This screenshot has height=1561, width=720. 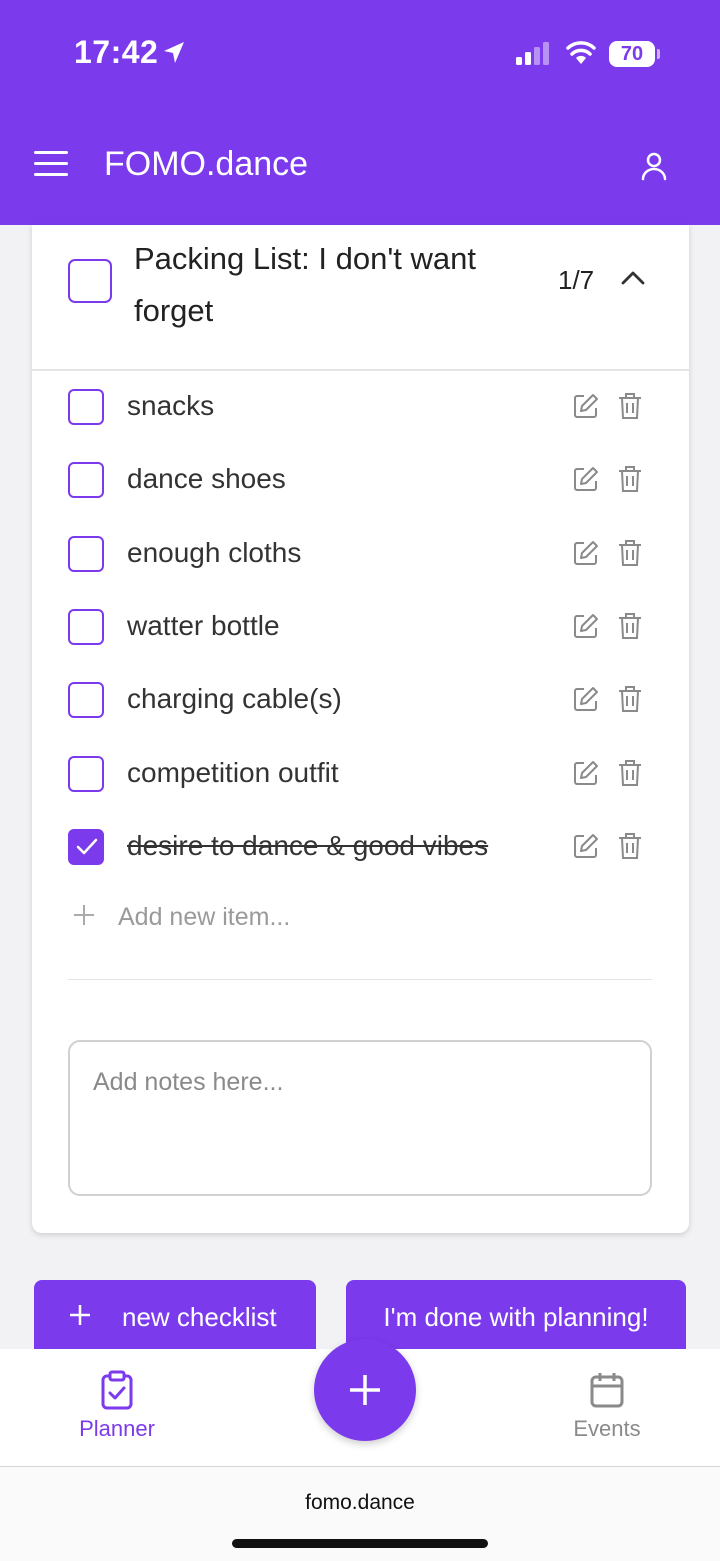 What do you see at coordinates (360, 1118) in the screenshot?
I see `notes-field` at bounding box center [360, 1118].